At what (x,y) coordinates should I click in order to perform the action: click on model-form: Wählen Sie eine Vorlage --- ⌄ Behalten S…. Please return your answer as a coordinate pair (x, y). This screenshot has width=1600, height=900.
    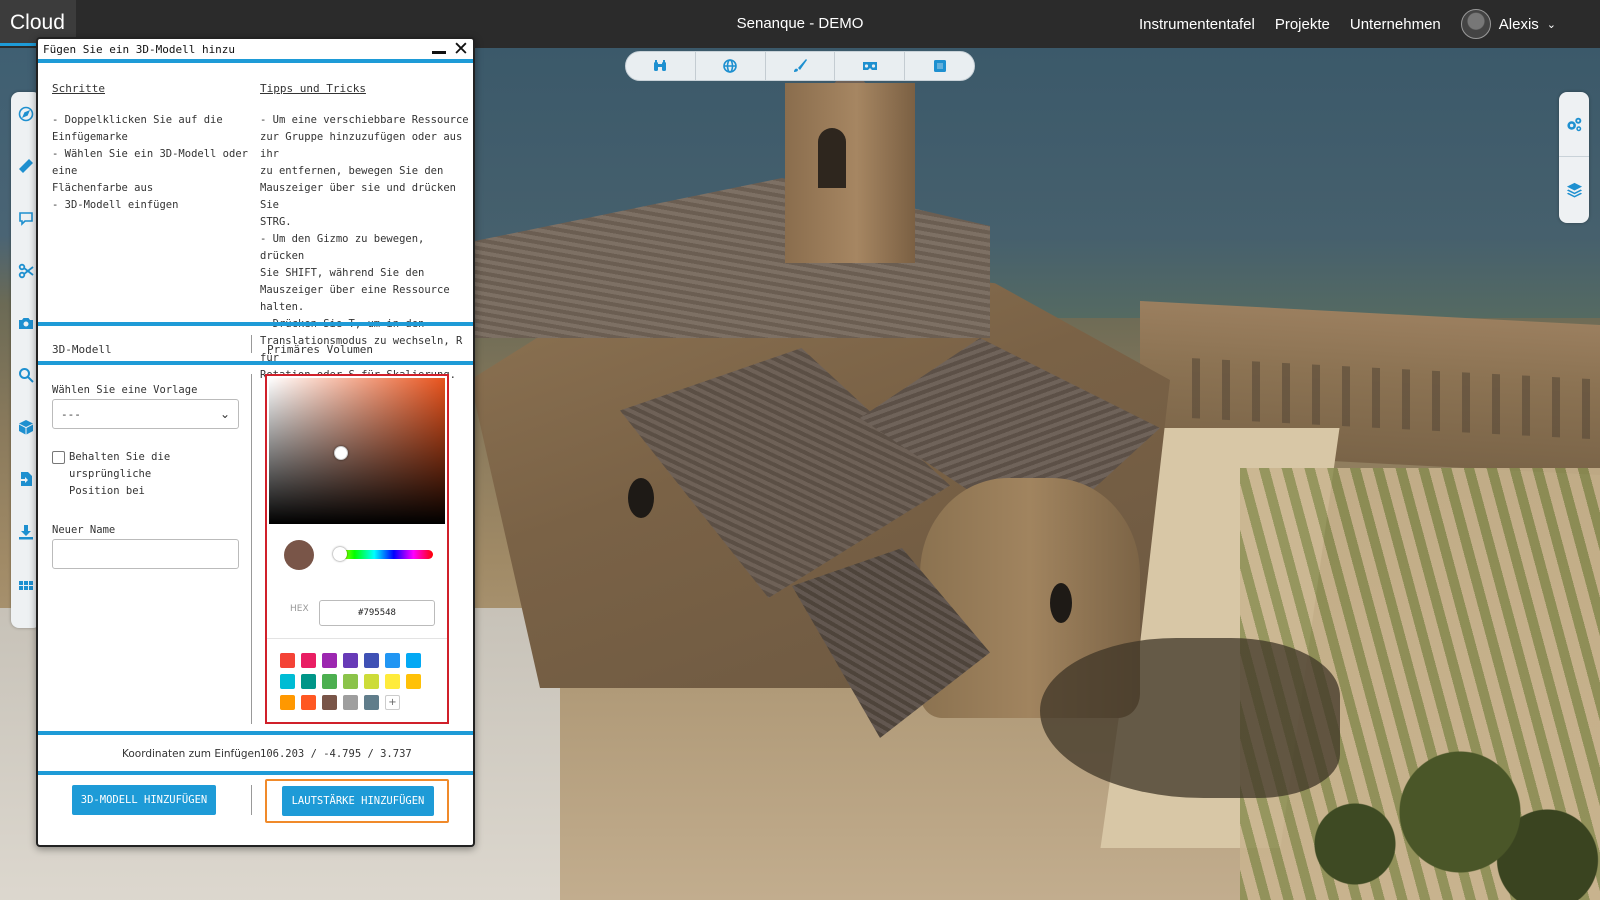
    Looking at the image, I should click on (145, 476).